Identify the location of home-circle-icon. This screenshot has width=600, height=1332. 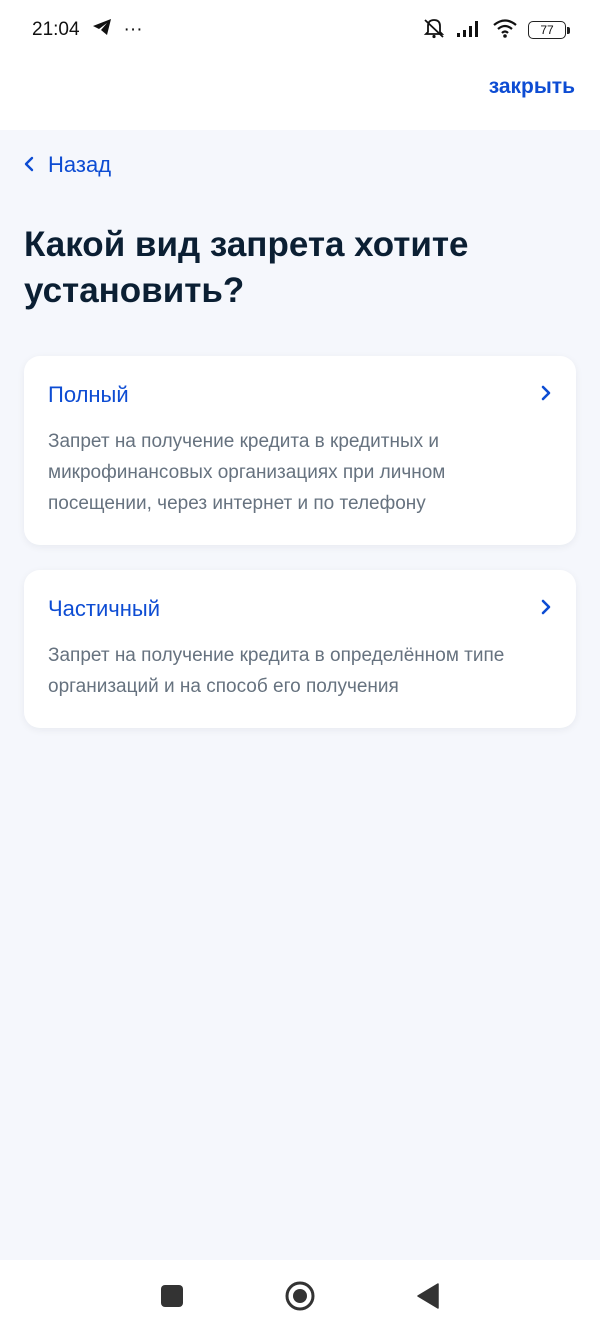
(300, 1296).